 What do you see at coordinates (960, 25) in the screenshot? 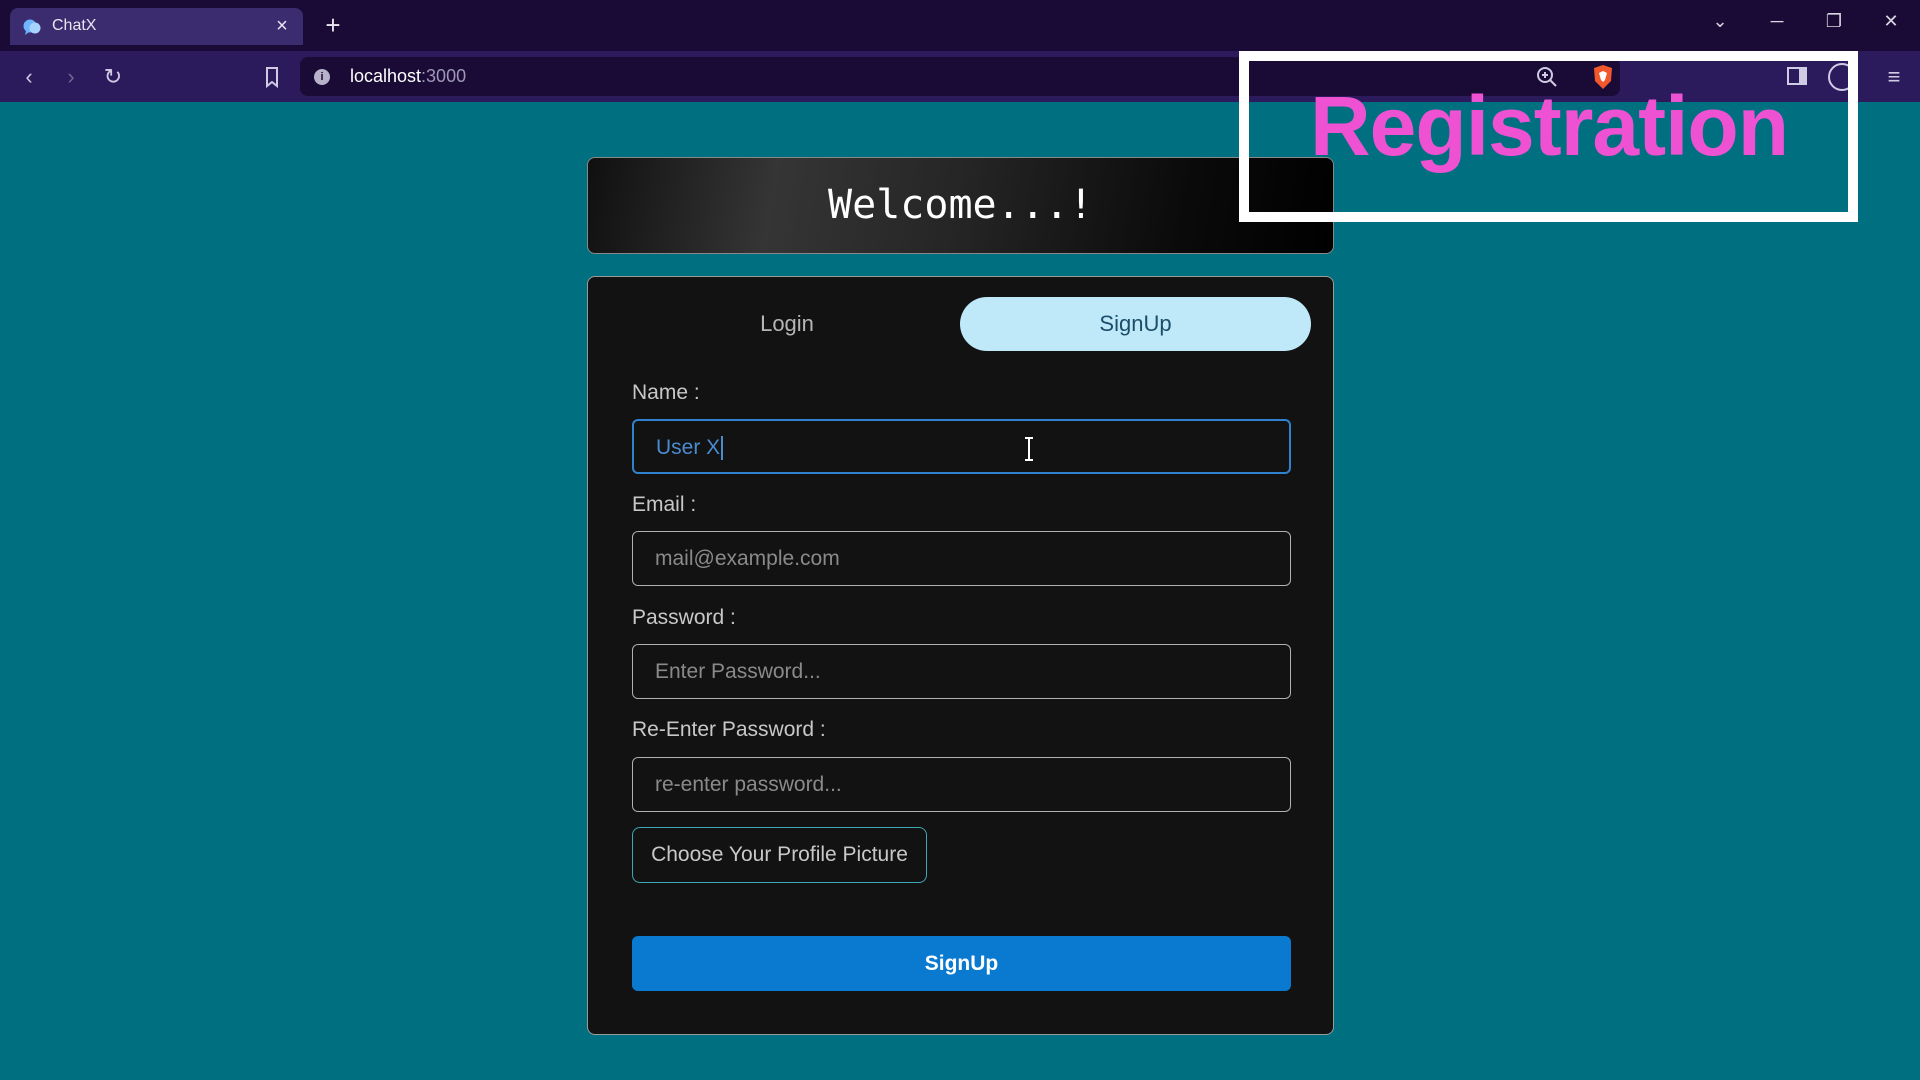
I see `browser-tab-bar: ChatX × + ⌄ ─ ❐ ✕` at bounding box center [960, 25].